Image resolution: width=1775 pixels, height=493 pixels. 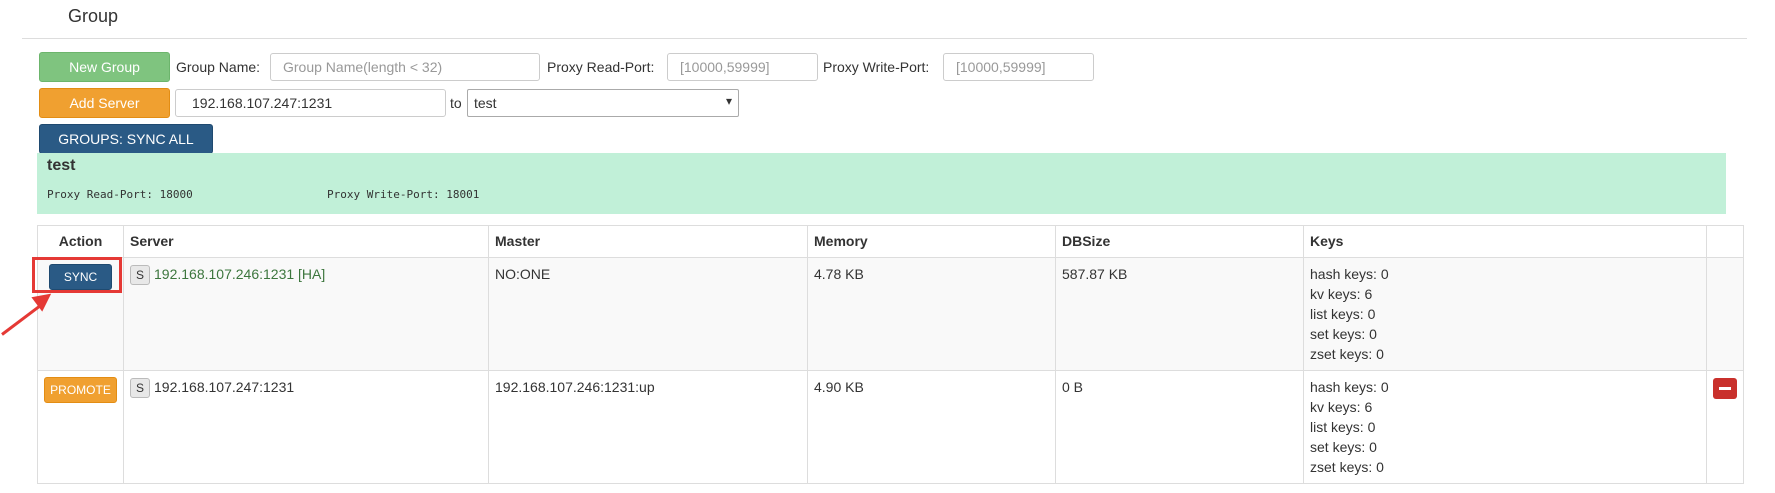 What do you see at coordinates (728, 101) in the screenshot?
I see `caret-down-icon: ▾` at bounding box center [728, 101].